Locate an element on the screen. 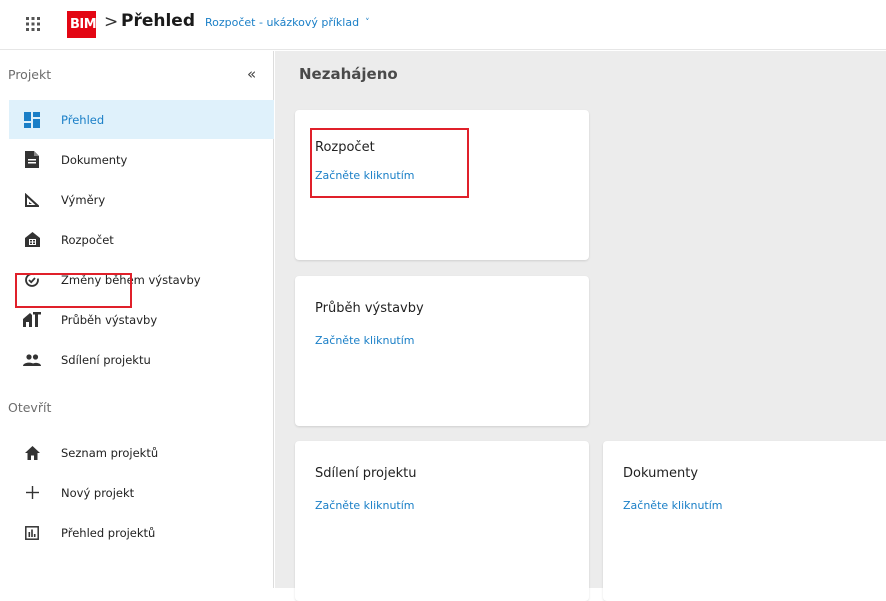 The height and width of the screenshot is (601, 886). sidebar-item-dokumenty: Dokumenty is located at coordinates (141, 159).